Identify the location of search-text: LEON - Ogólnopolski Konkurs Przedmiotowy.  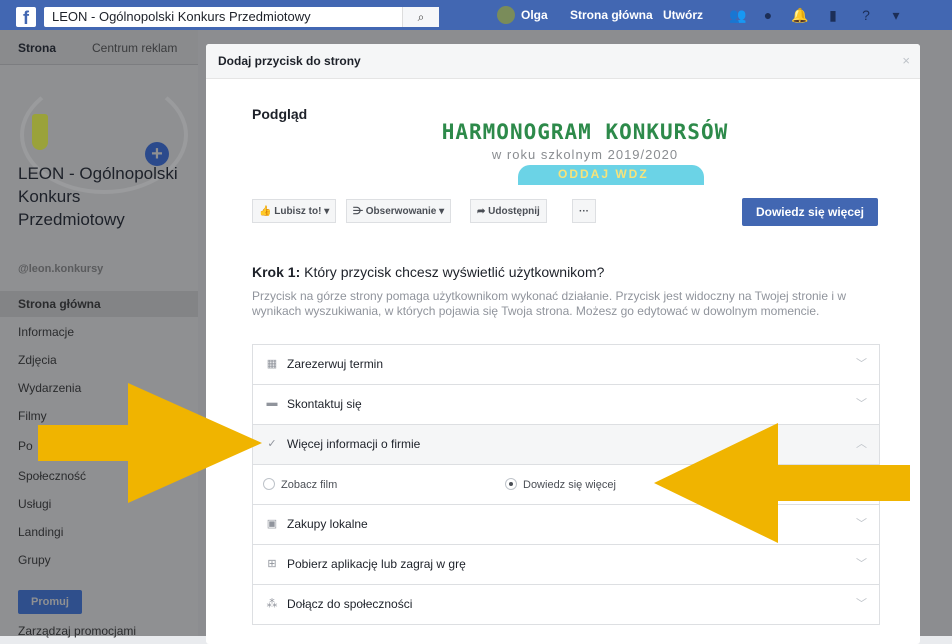
(181, 16).